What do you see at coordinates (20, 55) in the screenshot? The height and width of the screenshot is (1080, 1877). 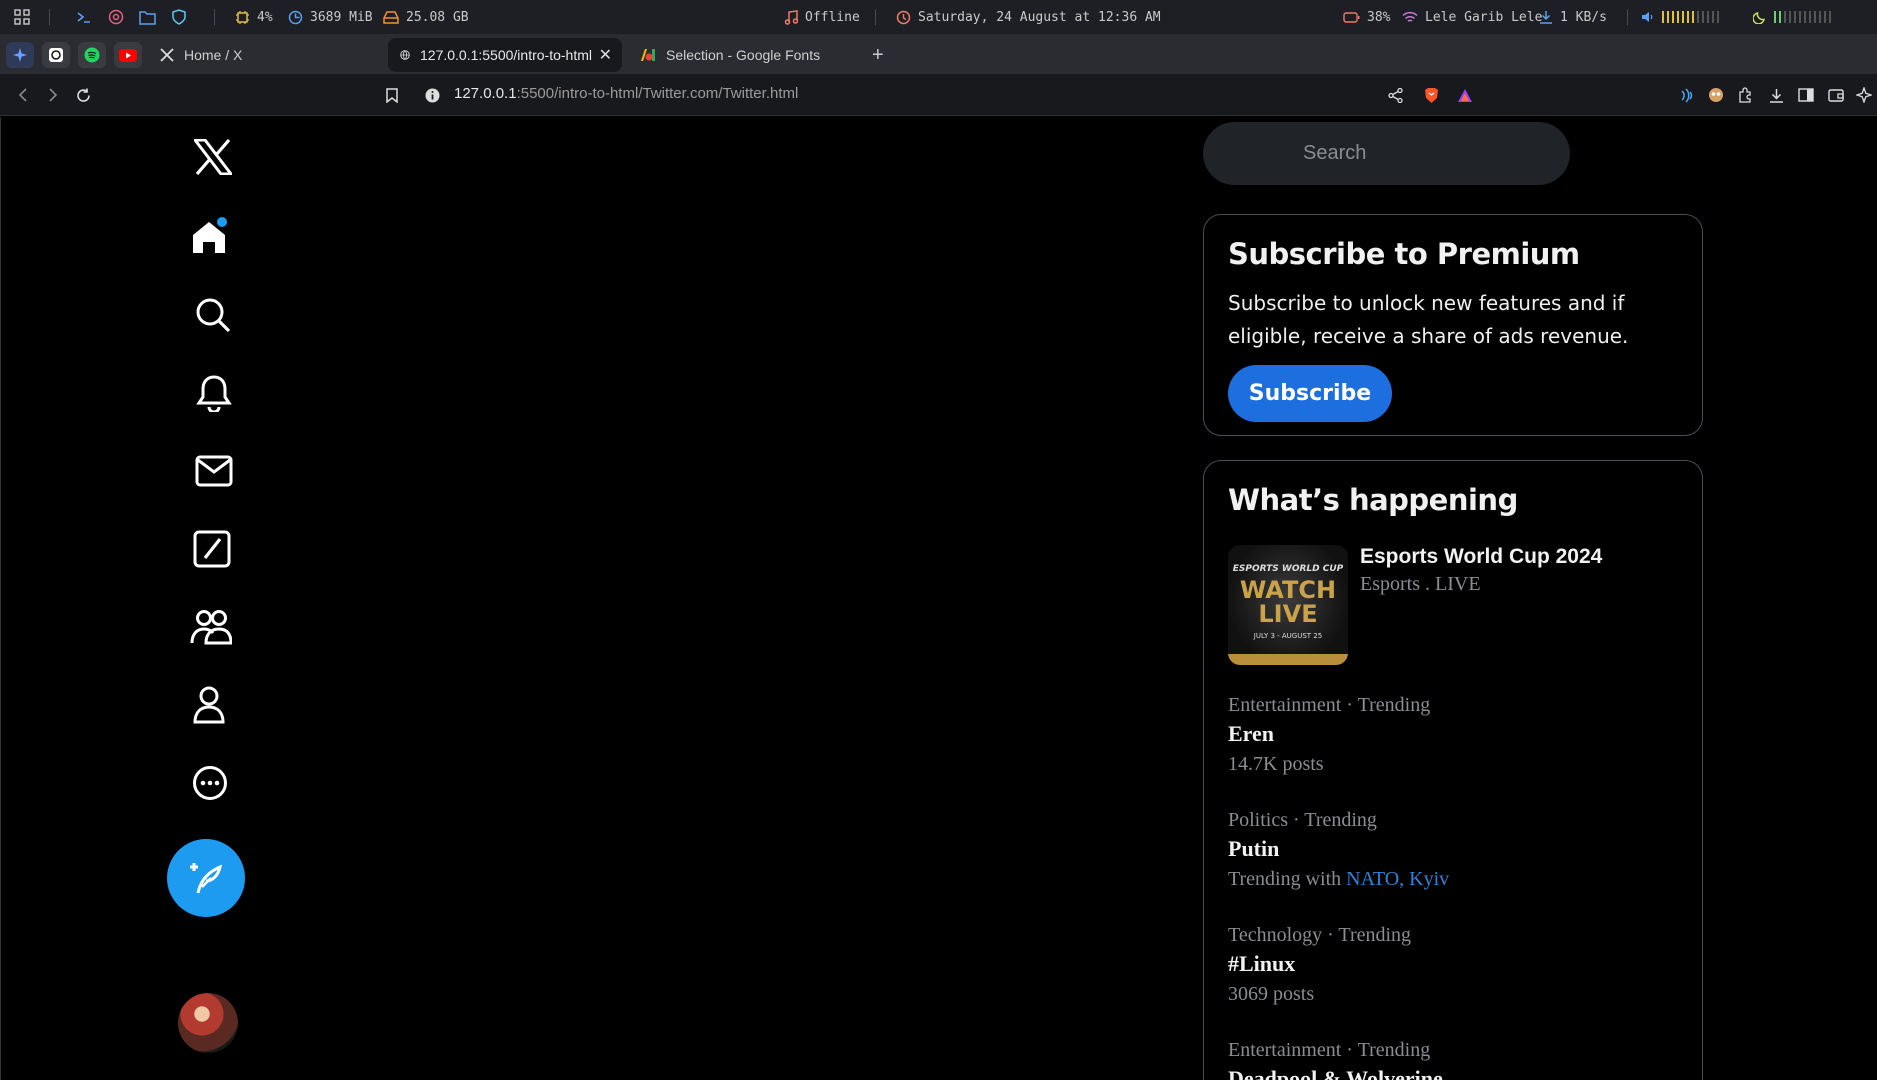 I see `pinned-tab-leo` at bounding box center [20, 55].